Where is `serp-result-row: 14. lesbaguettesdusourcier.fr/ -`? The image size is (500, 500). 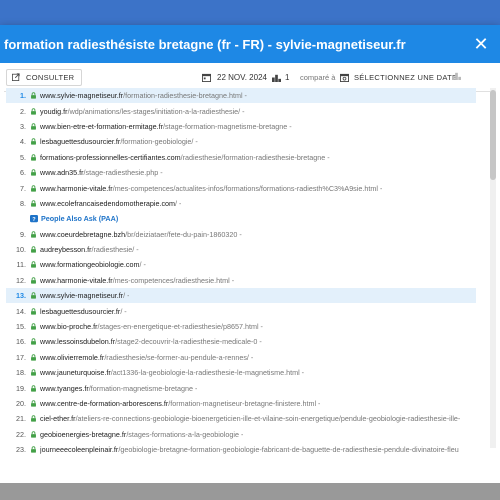
serp-result-row: 14. lesbaguettesdusourcier.fr/ - is located at coordinates (241, 310).